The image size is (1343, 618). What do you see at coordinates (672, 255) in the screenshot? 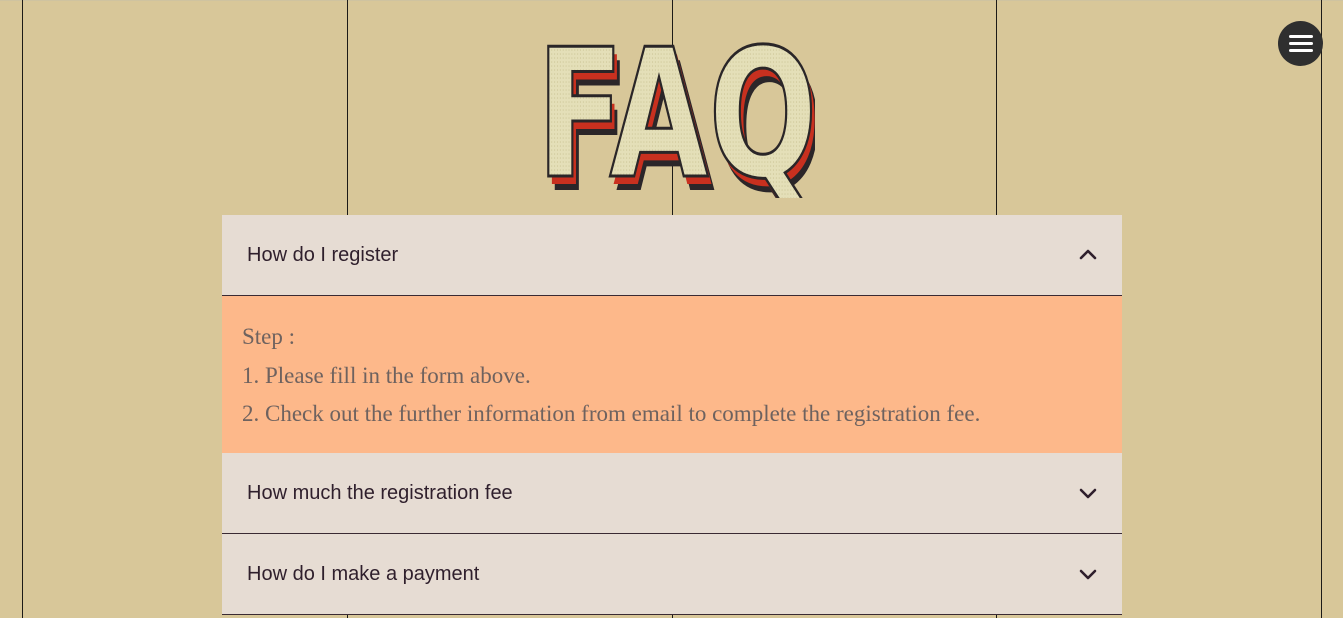
I see `faq-question-register: How do I register` at bounding box center [672, 255].